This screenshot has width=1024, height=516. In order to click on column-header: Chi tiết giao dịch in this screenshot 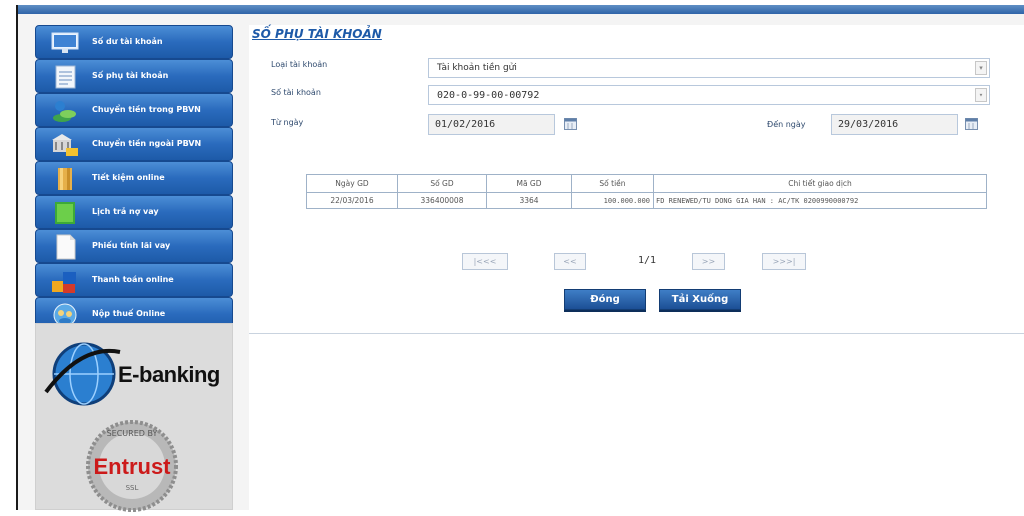, I will do `click(820, 183)`.